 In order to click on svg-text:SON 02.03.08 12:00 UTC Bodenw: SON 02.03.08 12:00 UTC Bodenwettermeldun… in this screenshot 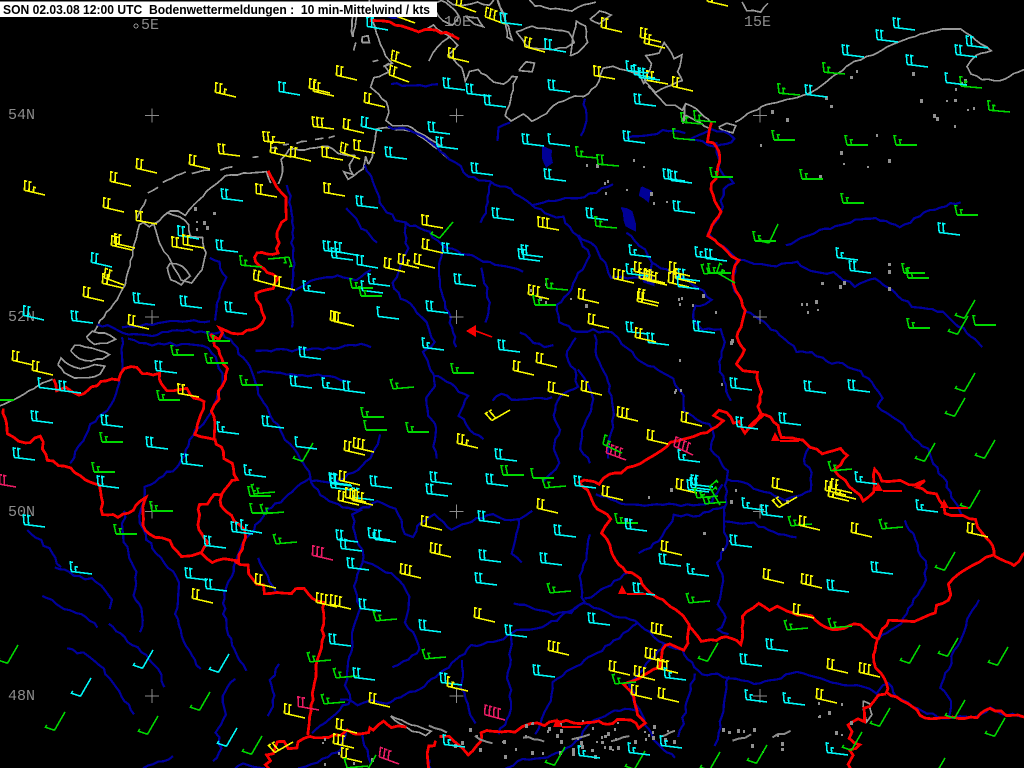, I will do `click(216, 9)`.